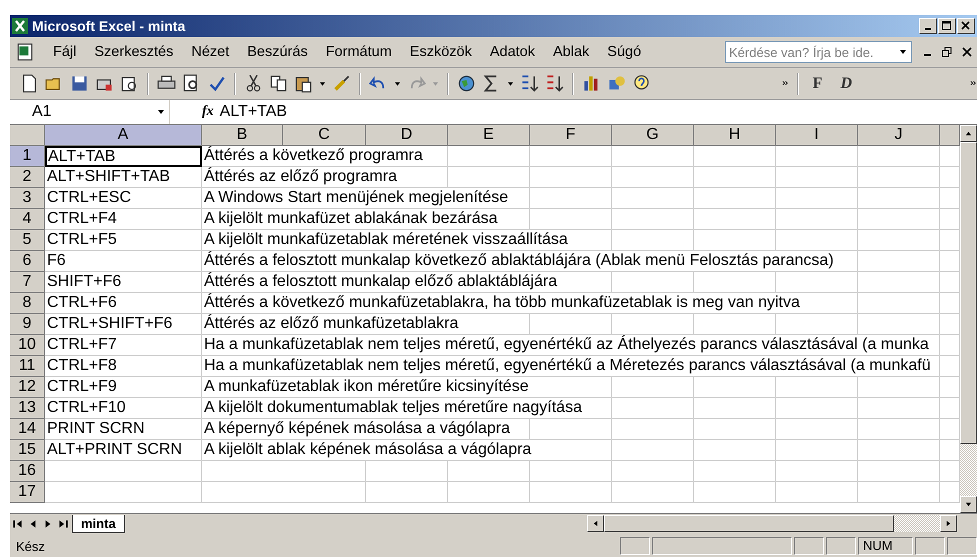  I want to click on row-header: 5, so click(27, 240).